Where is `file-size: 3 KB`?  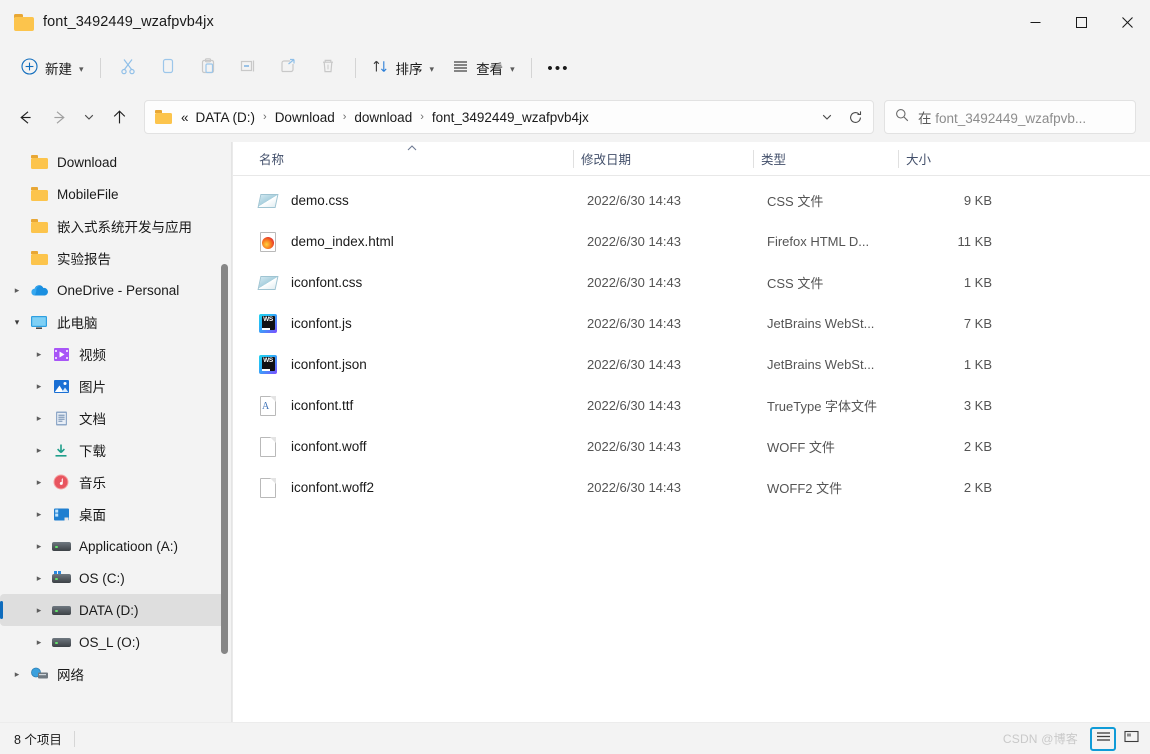 file-size: 3 KB is located at coordinates (977, 405).